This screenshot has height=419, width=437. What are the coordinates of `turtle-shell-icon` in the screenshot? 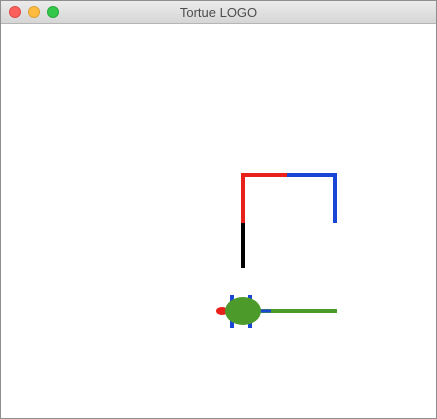 It's located at (243, 311).